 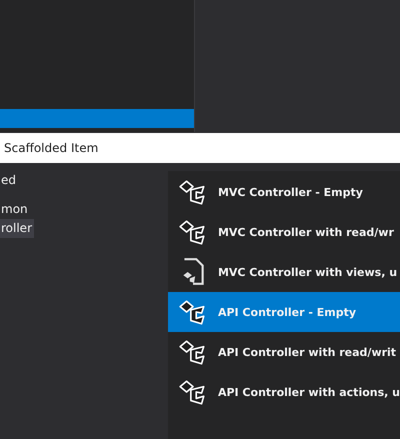 What do you see at coordinates (17, 228) in the screenshot?
I see `tree-item: roller` at bounding box center [17, 228].